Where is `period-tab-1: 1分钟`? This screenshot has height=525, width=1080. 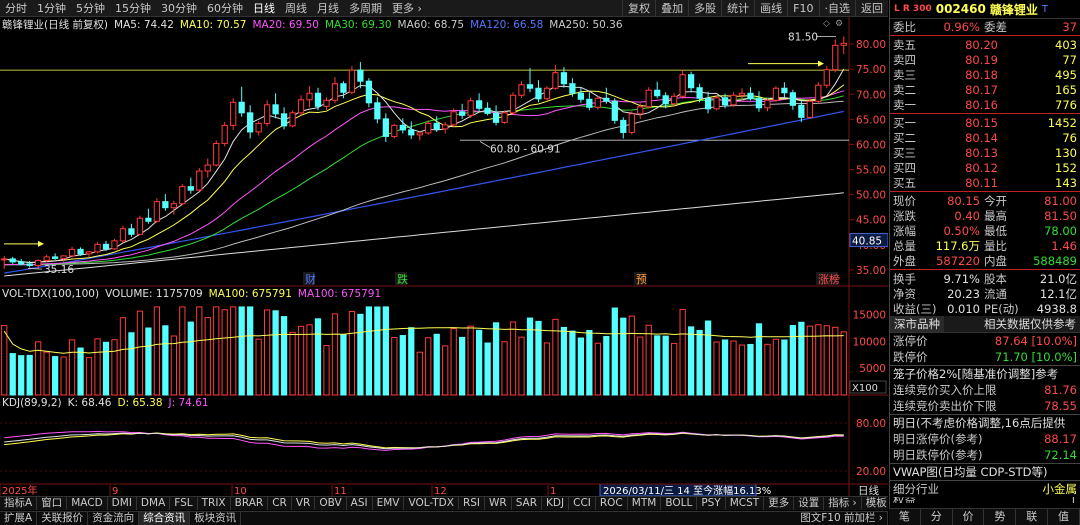
period-tab-1: 1分钟 is located at coordinates (51, 8).